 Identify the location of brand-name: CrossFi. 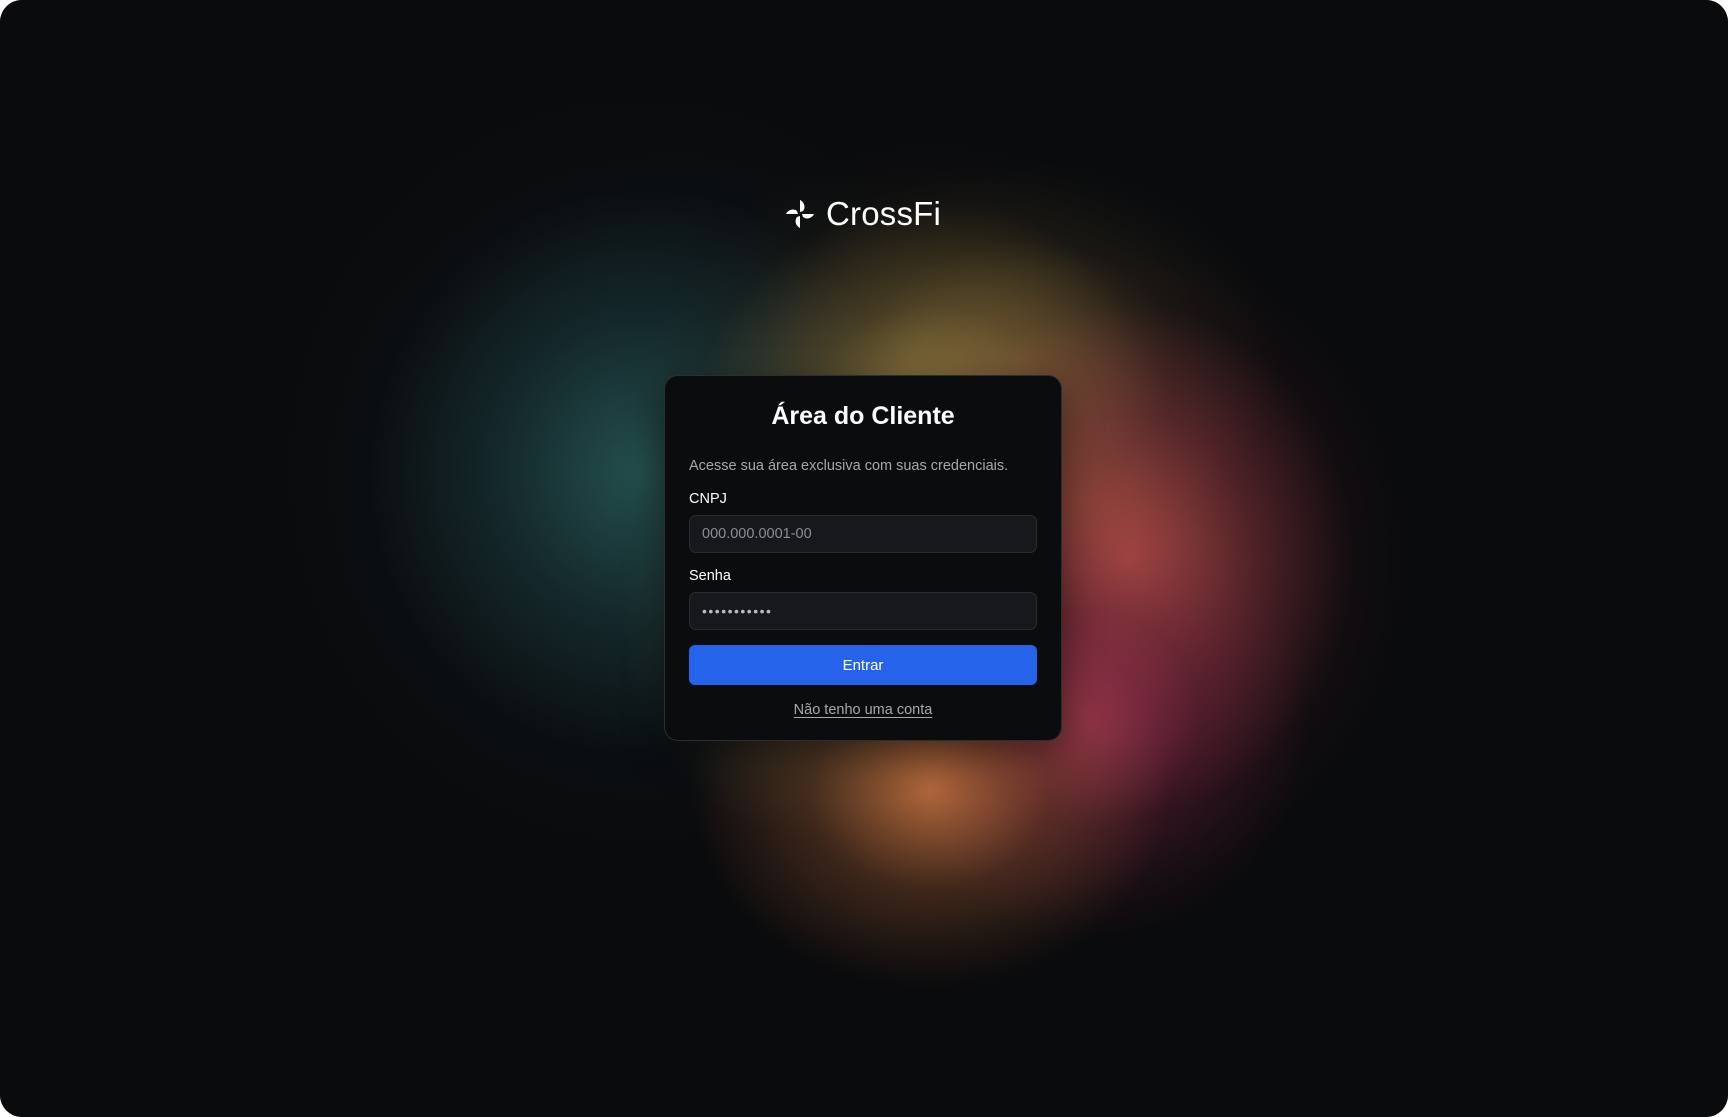
(884, 213).